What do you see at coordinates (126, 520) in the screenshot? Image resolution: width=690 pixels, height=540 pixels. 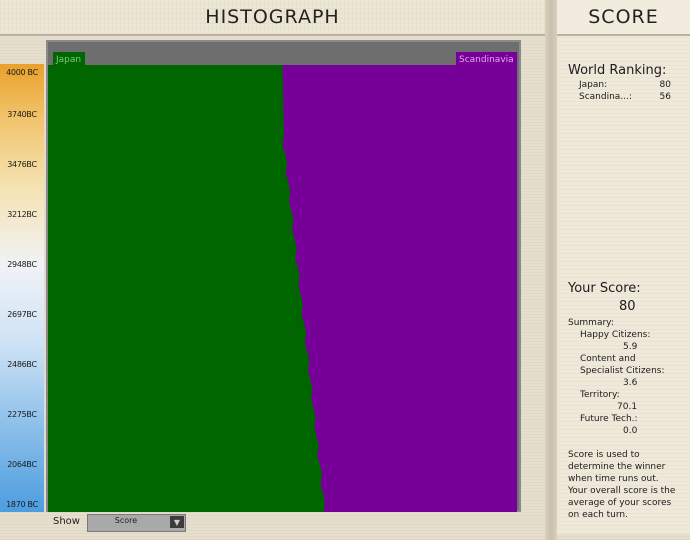 I see `show-dropdown-value: Score` at bounding box center [126, 520].